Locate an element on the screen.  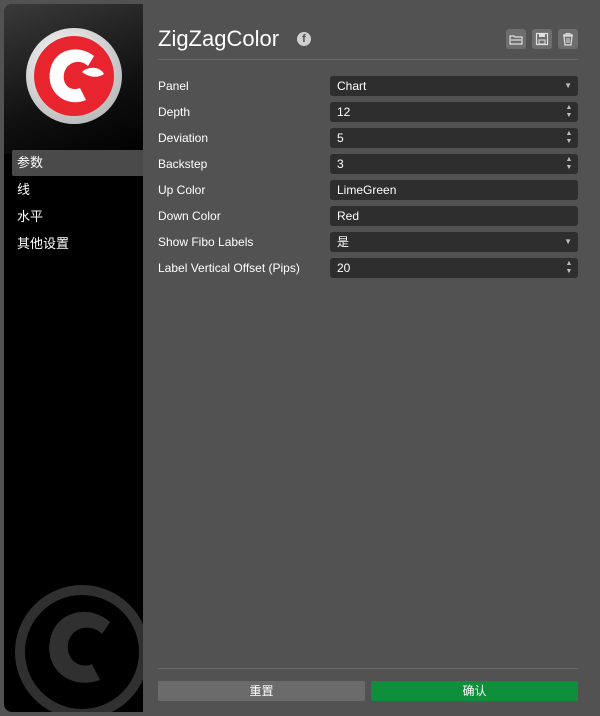
form-row-label-offset: Label Vertical Offset (Pips) 20 ▲ ▼ is located at coordinates (368, 269).